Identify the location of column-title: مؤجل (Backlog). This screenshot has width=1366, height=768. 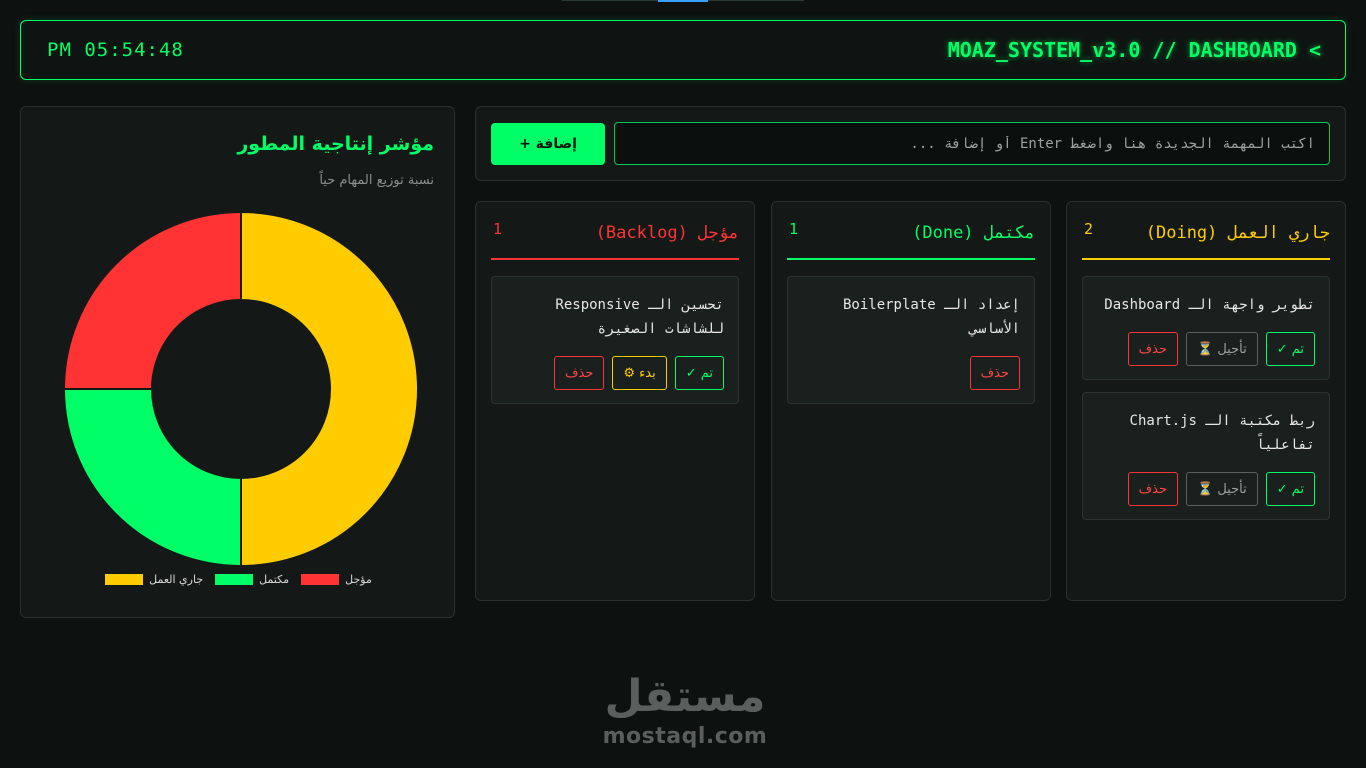
(667, 233).